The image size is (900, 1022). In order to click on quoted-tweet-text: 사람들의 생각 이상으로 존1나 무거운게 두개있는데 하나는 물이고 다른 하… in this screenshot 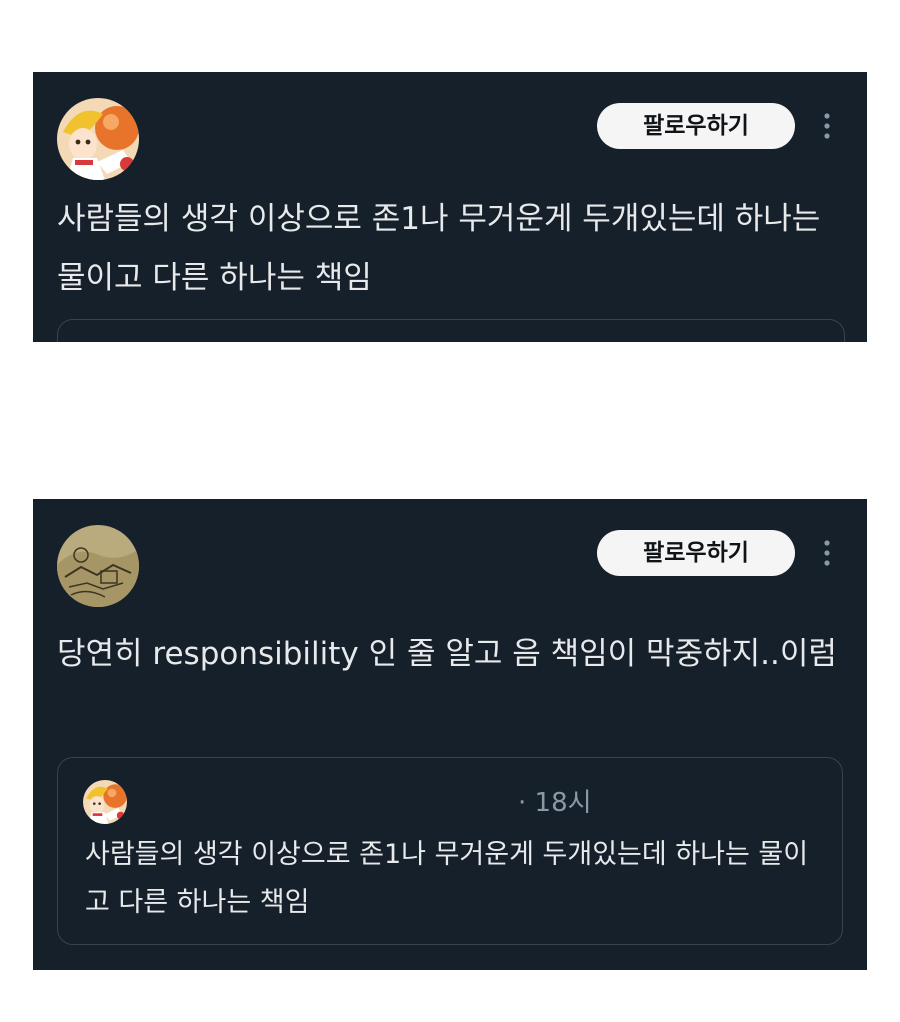, I will do `click(447, 878)`.